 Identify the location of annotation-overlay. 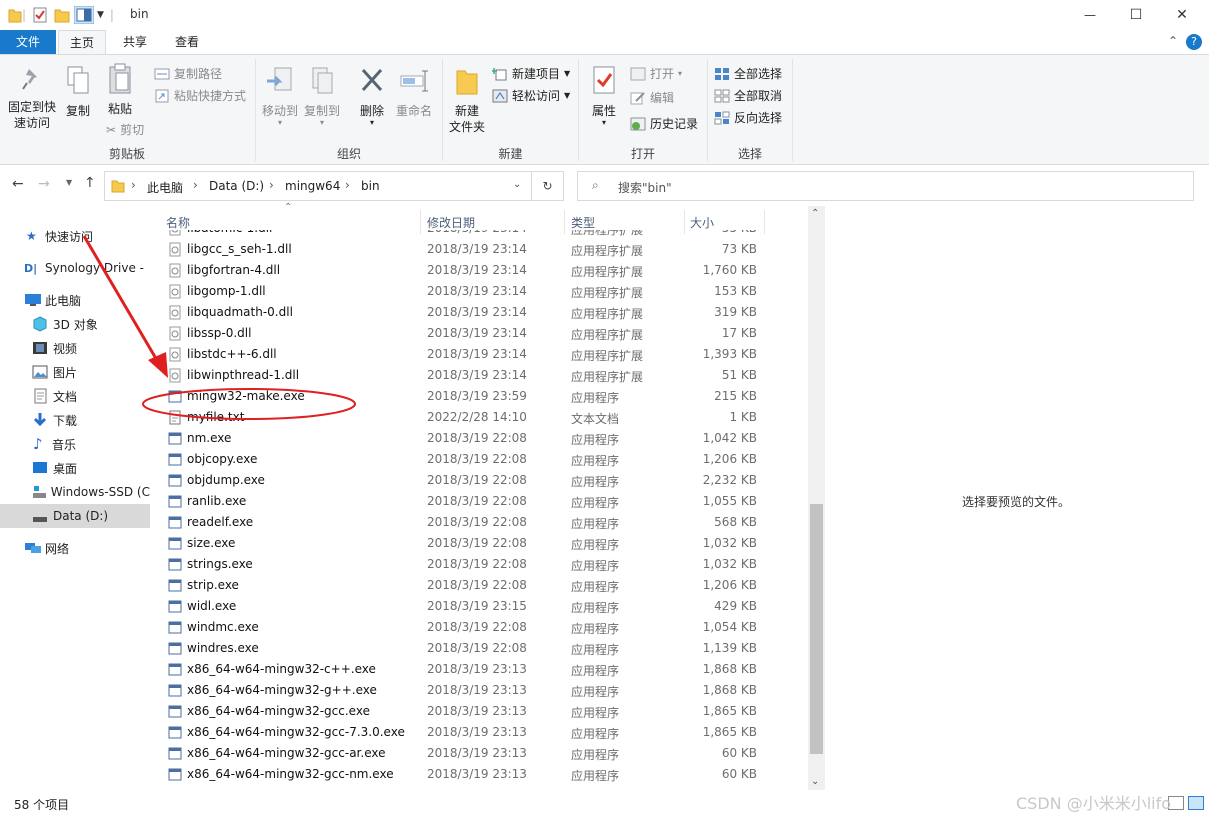
(219, 327).